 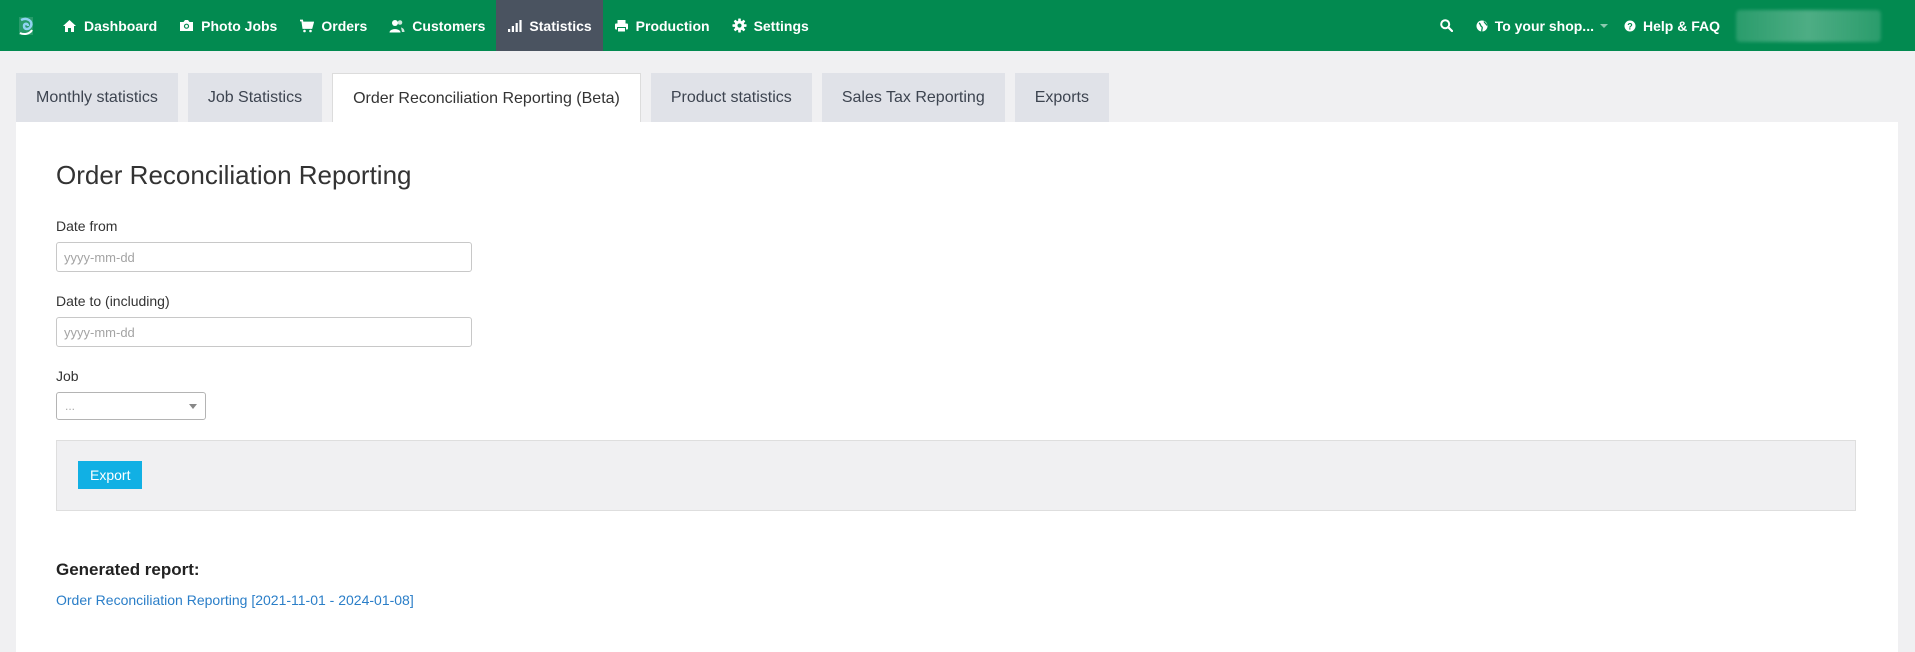 What do you see at coordinates (739, 25) in the screenshot?
I see `gear-icon` at bounding box center [739, 25].